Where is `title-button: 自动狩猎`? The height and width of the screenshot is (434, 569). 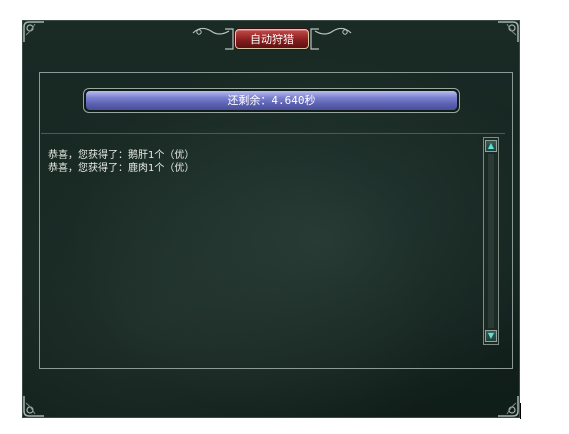
title-button: 自动狩猎 is located at coordinates (272, 39).